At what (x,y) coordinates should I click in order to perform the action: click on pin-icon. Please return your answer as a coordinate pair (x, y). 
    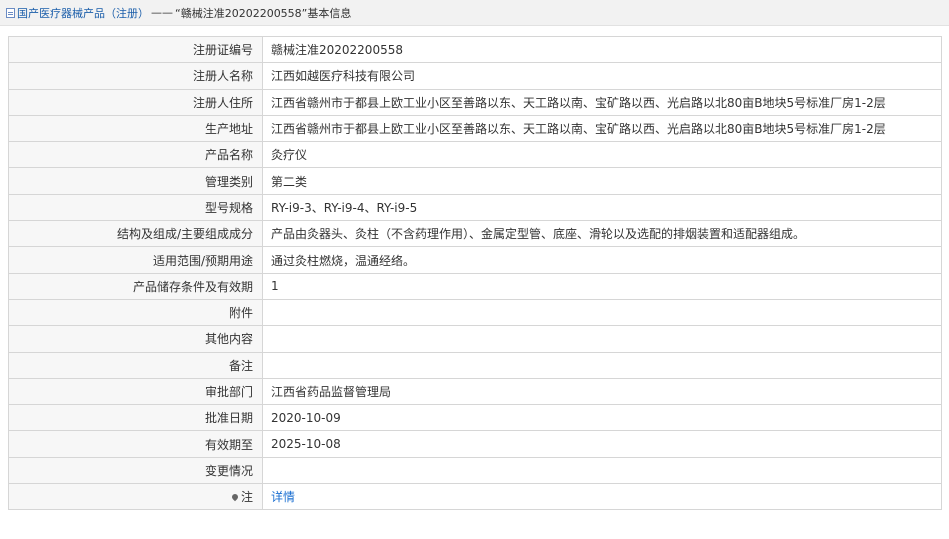
    Looking at the image, I should click on (235, 497).